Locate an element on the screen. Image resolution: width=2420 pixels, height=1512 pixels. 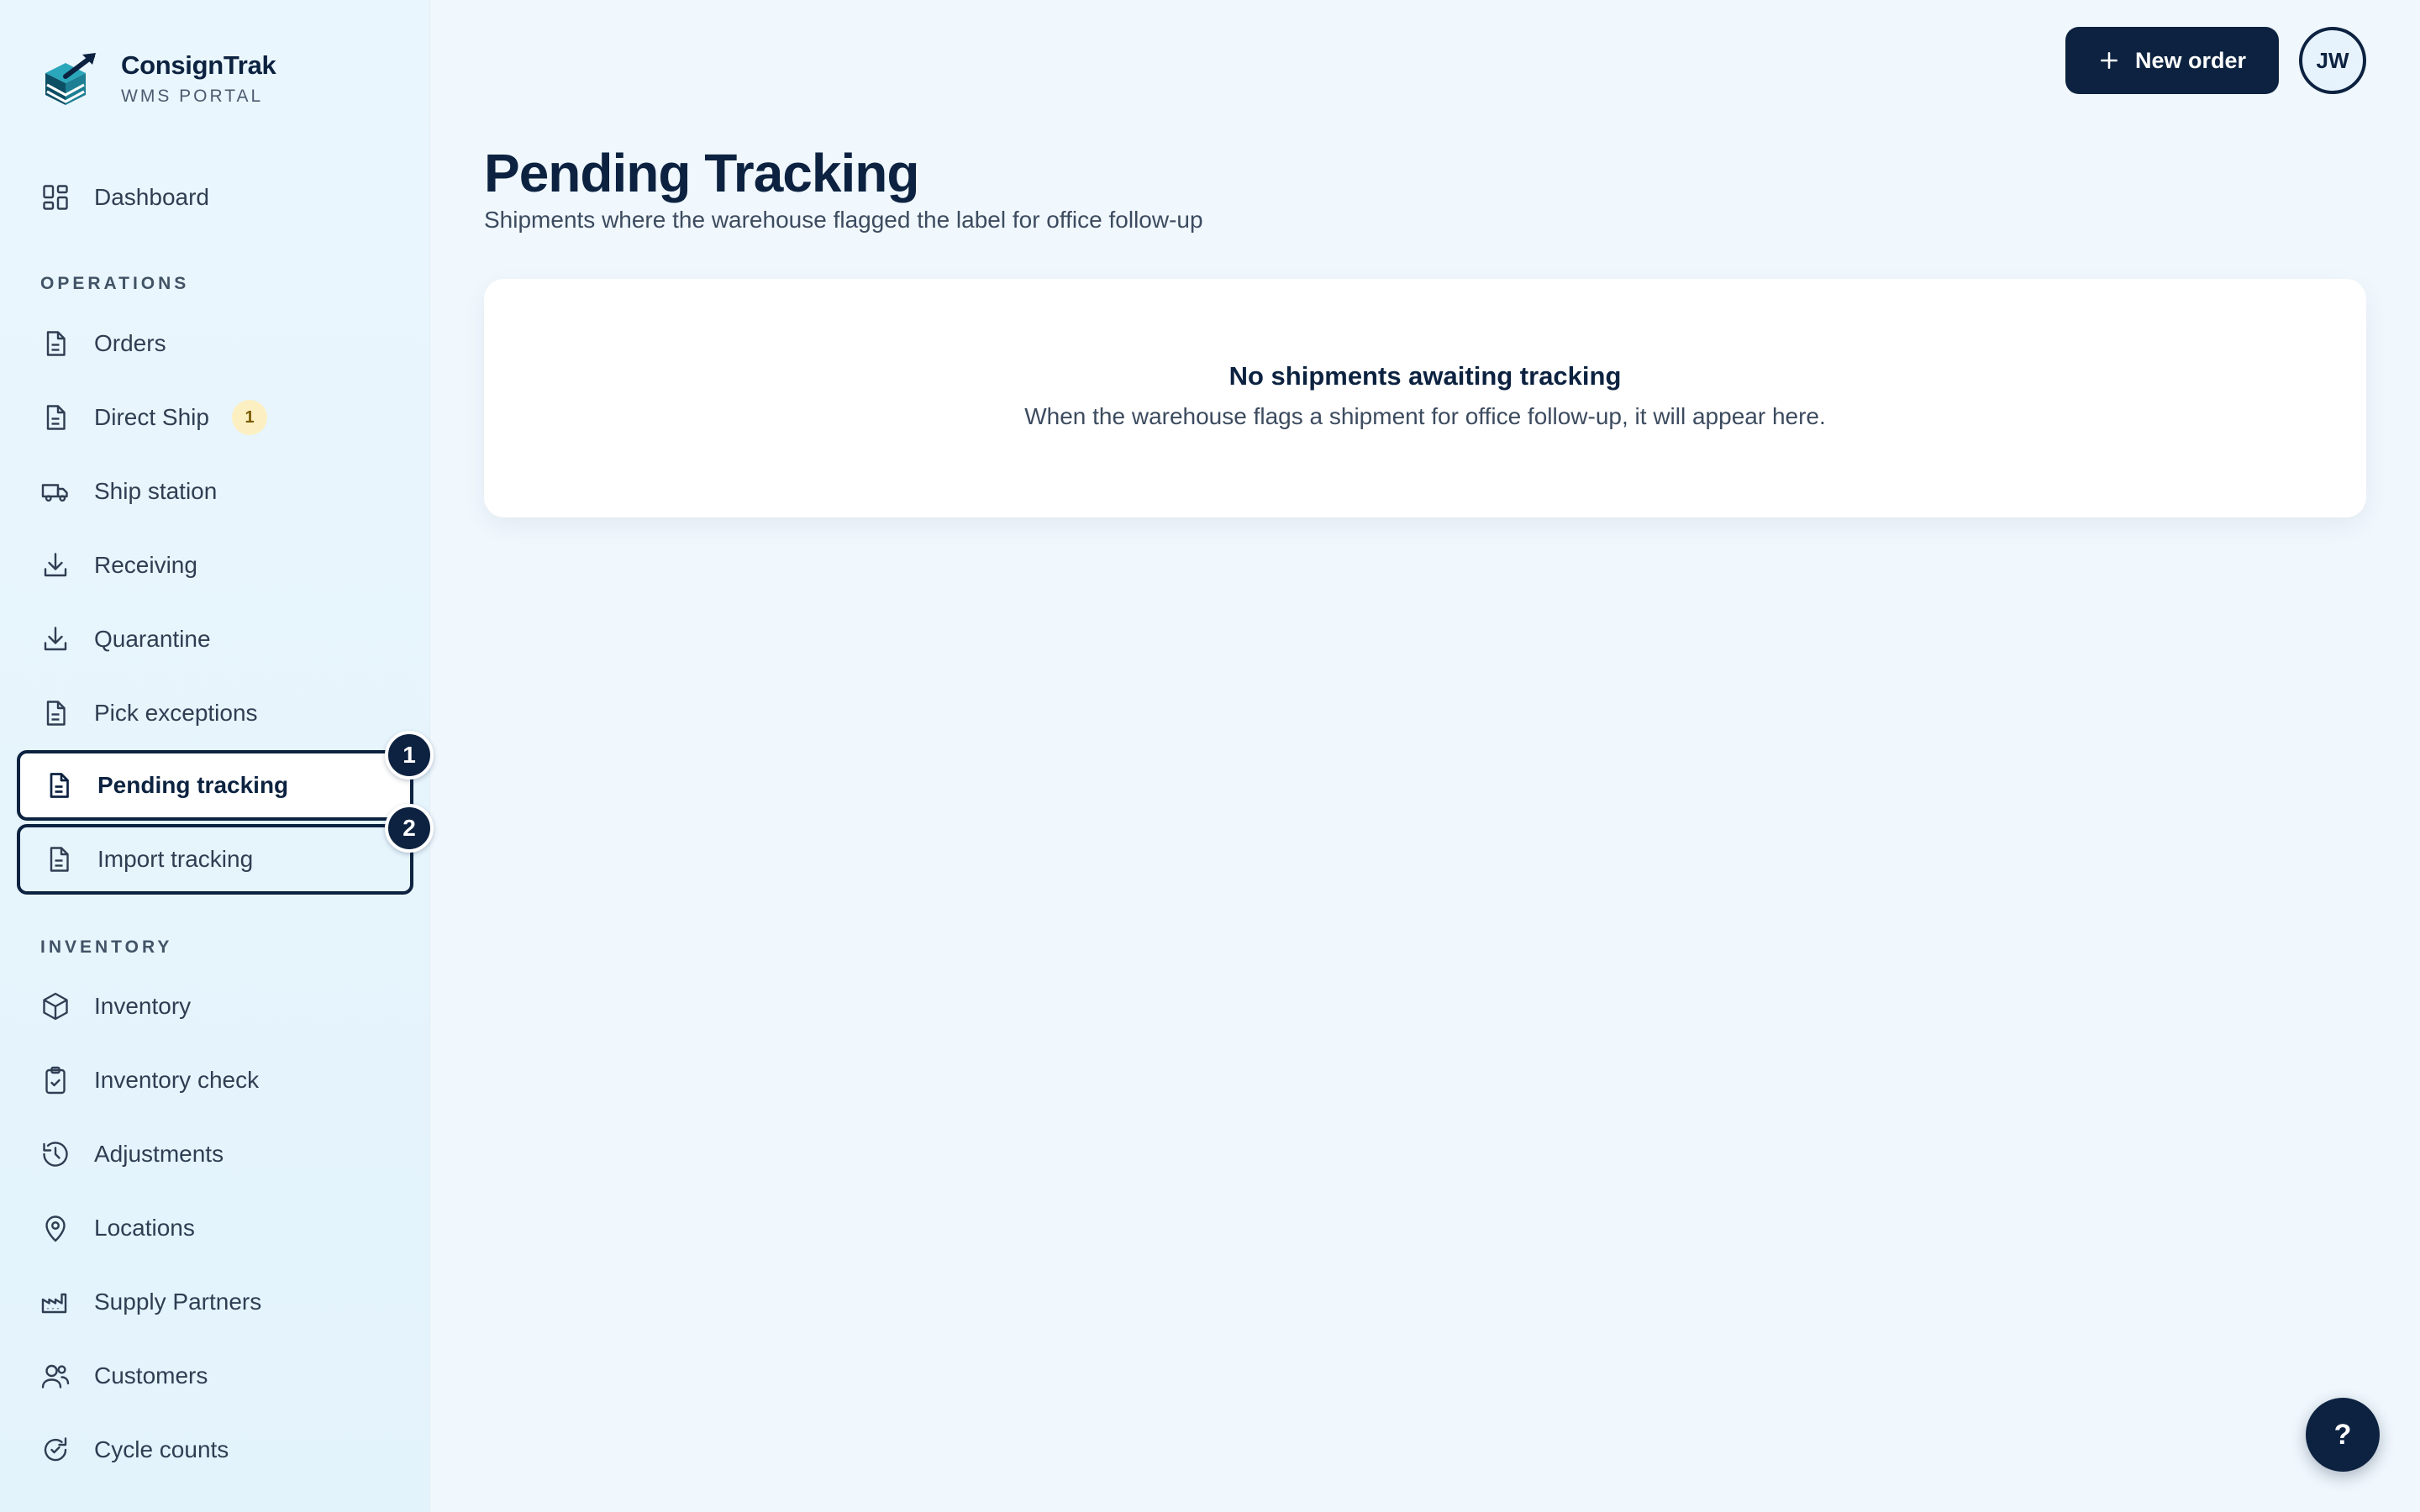
truck-icon is located at coordinates (55, 491).